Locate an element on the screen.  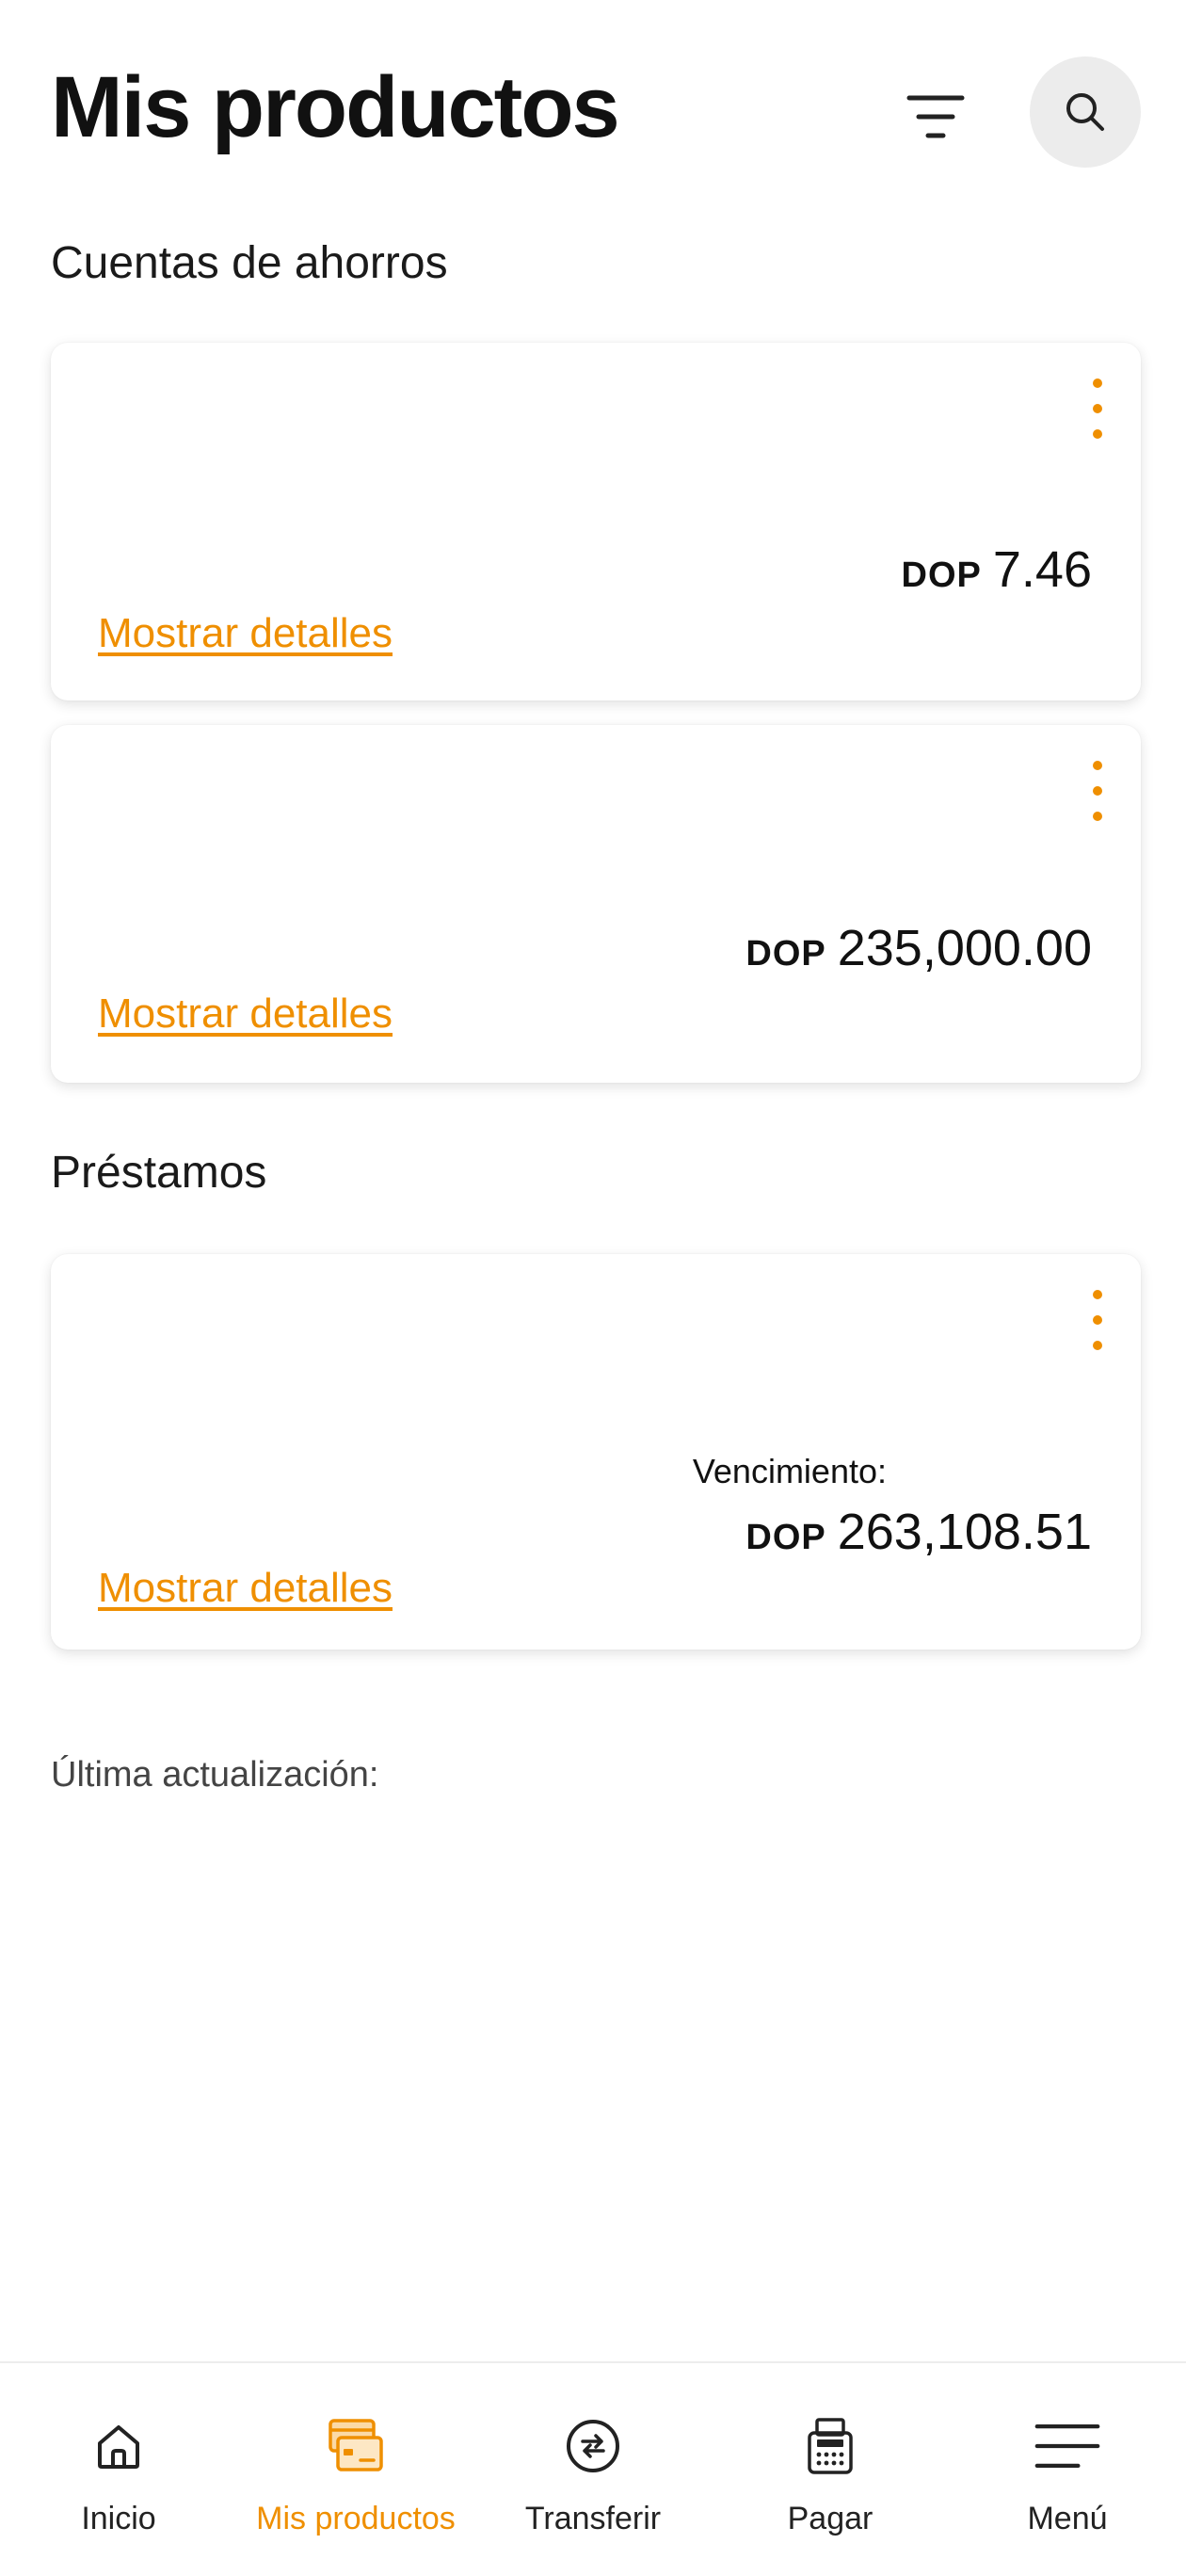
loans-section-title: Préstamos is located at coordinates (159, 1173).